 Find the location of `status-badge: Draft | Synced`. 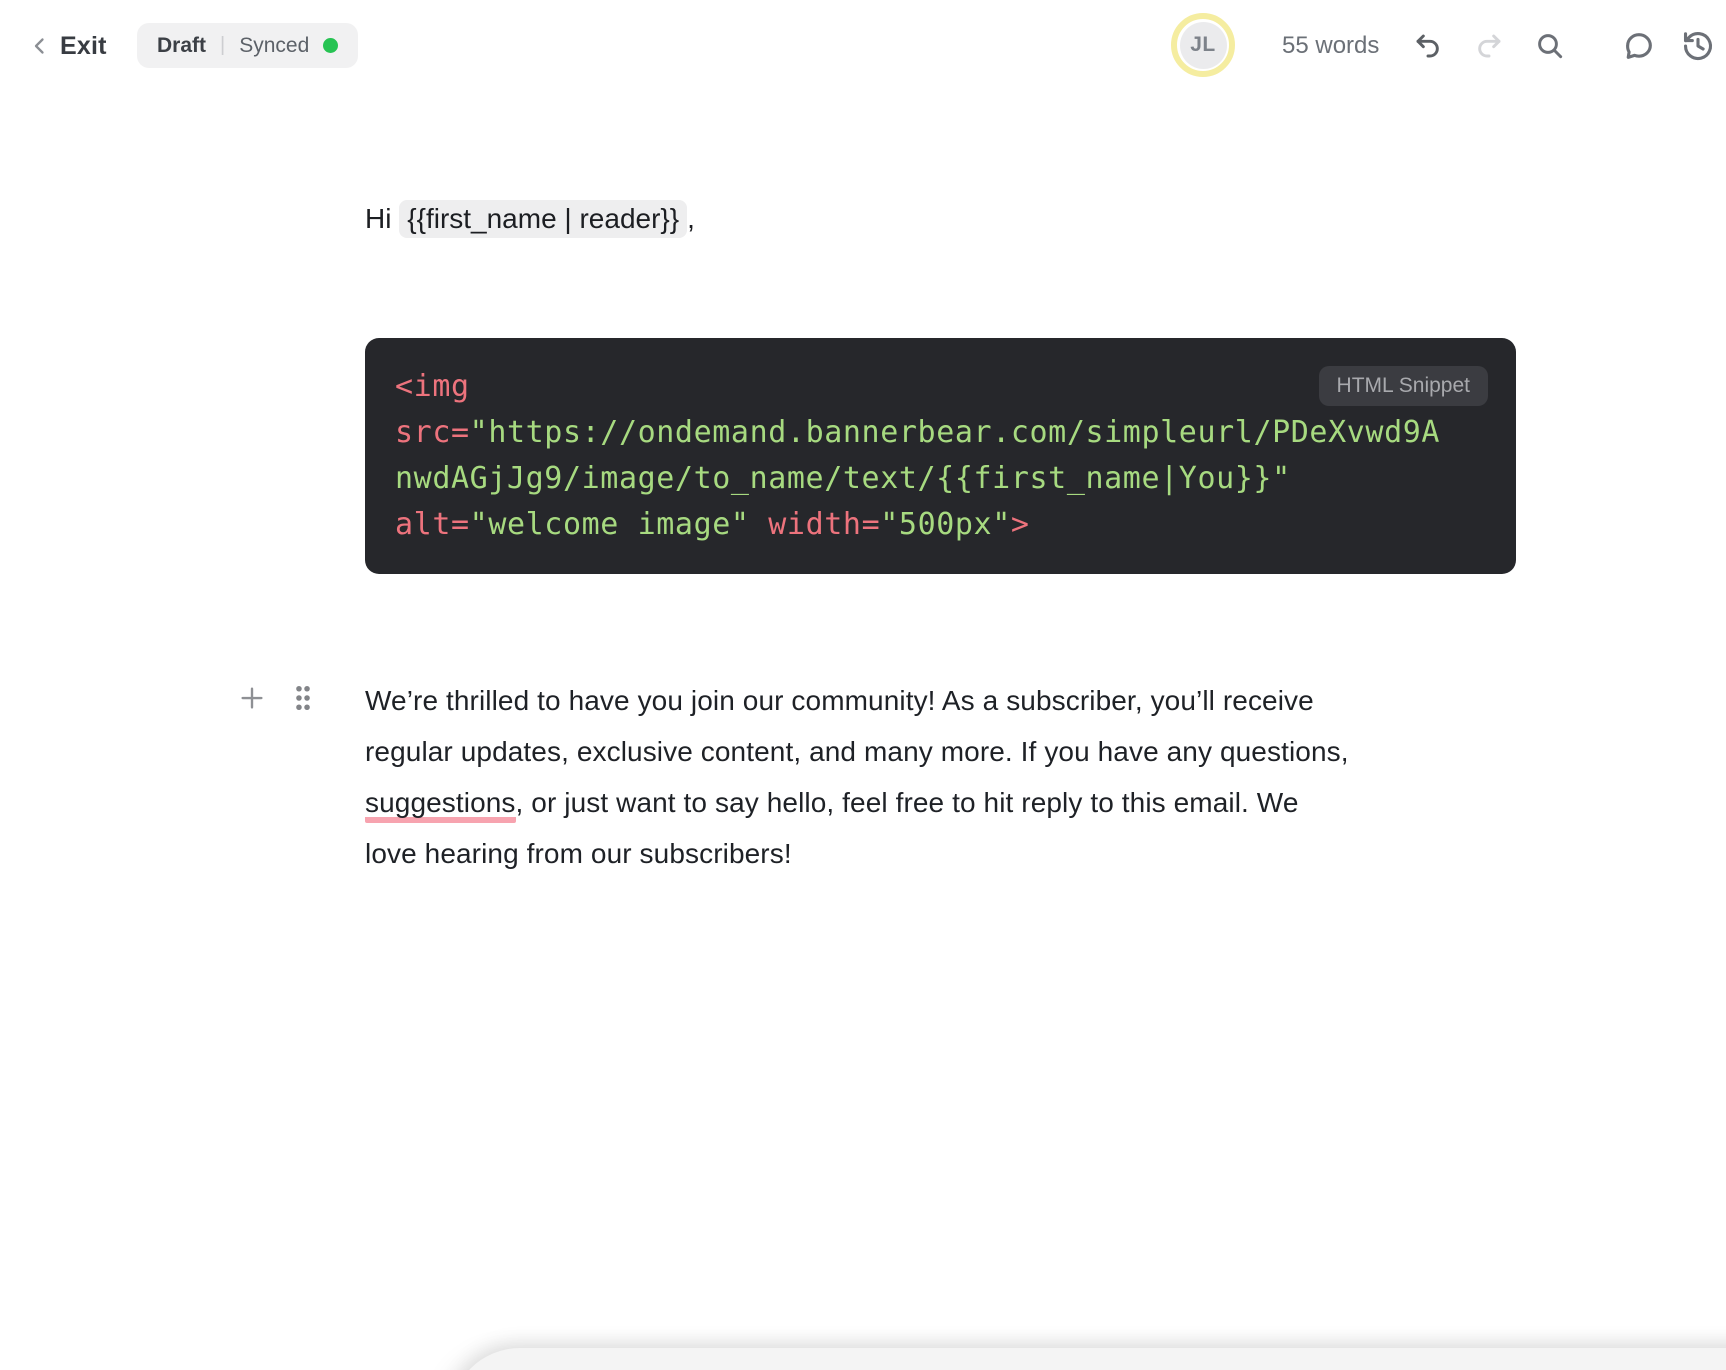

status-badge: Draft | Synced is located at coordinates (248, 45).